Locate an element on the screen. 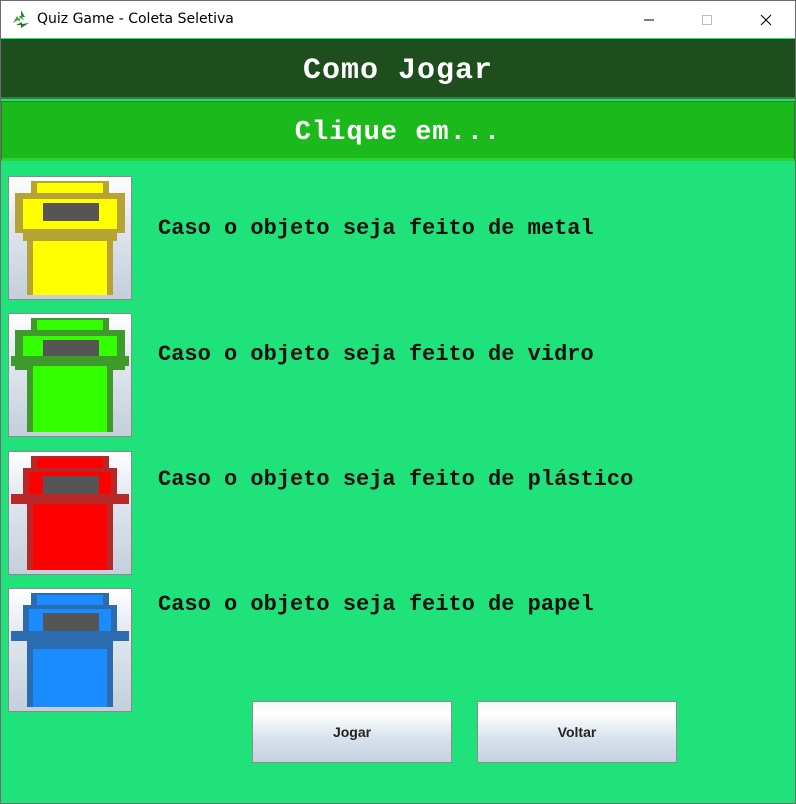  bin-button-glass is located at coordinates (70, 375).